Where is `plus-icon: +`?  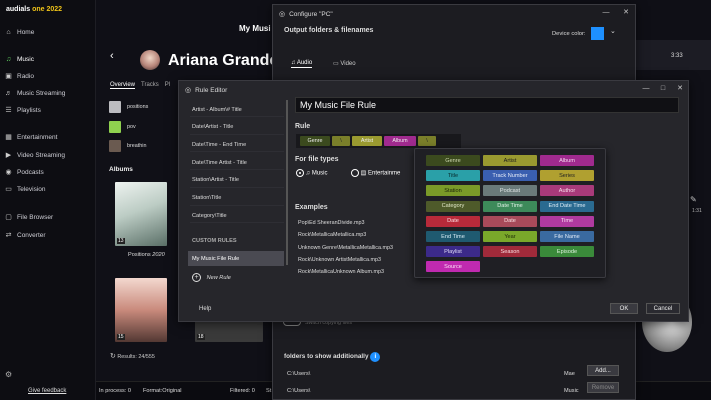
plus-icon: + is located at coordinates (196, 277).